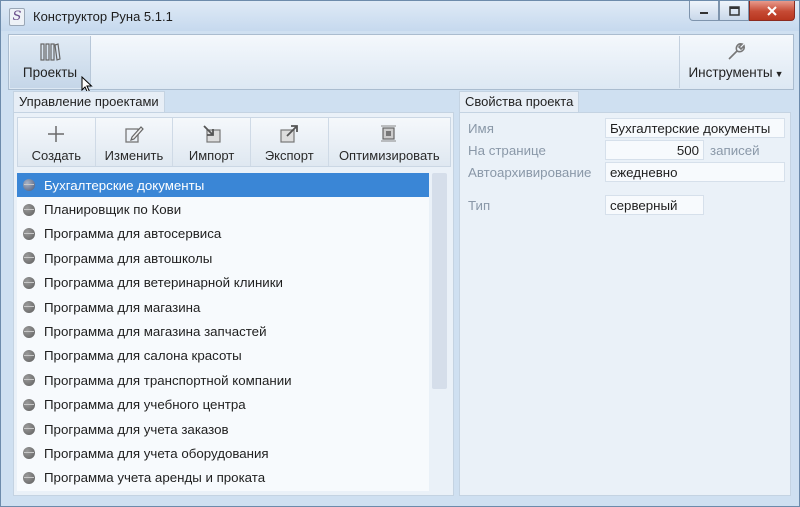  Describe the element at coordinates (103, 16) in the screenshot. I see `window-title: Конструктор Руна 5.1.1` at that location.